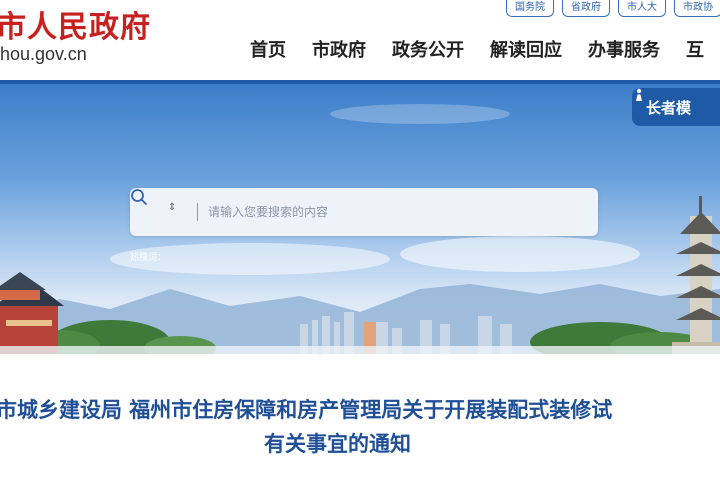 The height and width of the screenshot is (480, 720). I want to click on nav-interaction: 互, so click(695, 49).